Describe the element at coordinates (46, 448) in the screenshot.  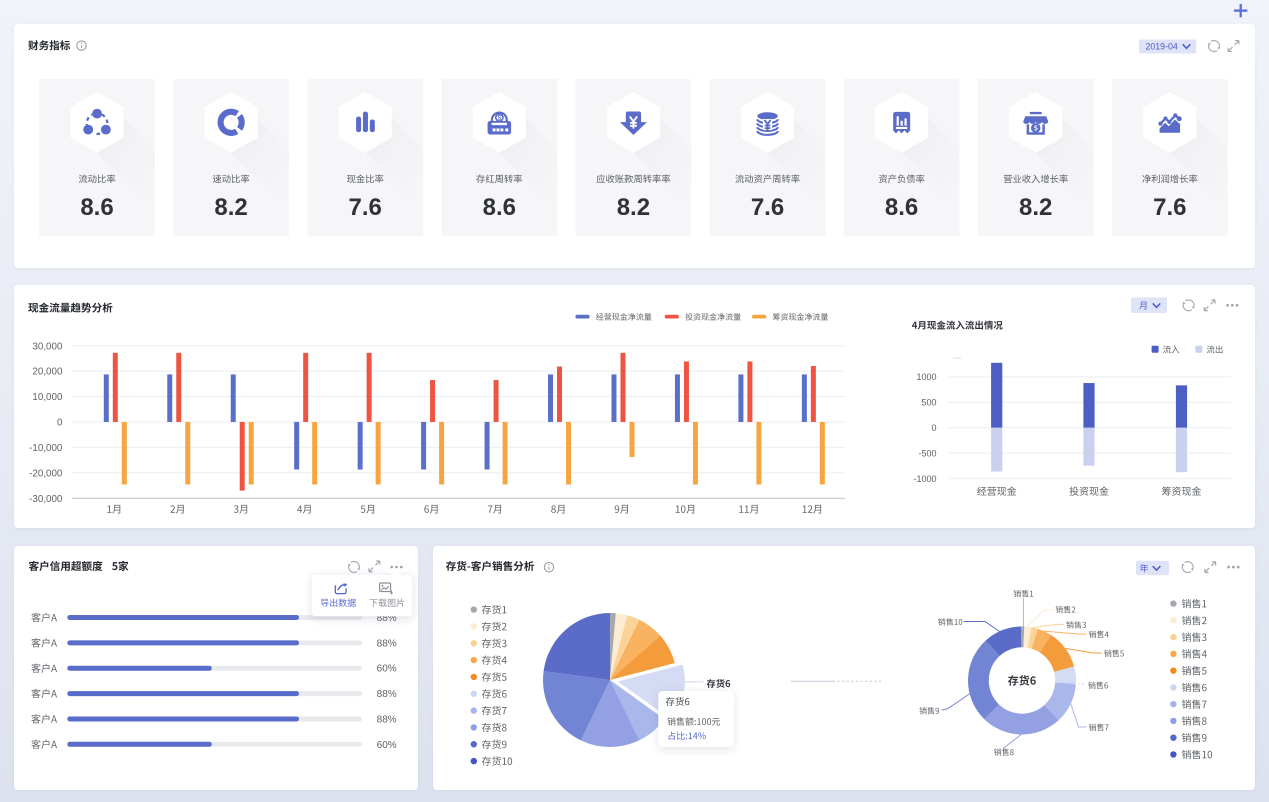
I see `svg-text: -10,000` at that location.